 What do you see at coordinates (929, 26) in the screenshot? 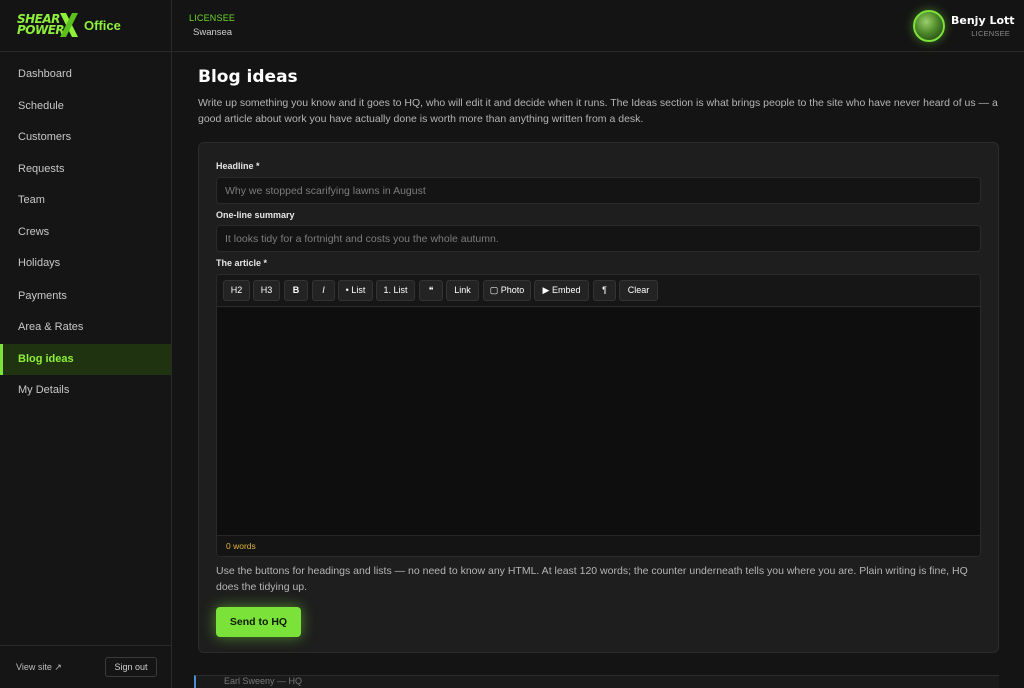
I see `avatar` at bounding box center [929, 26].